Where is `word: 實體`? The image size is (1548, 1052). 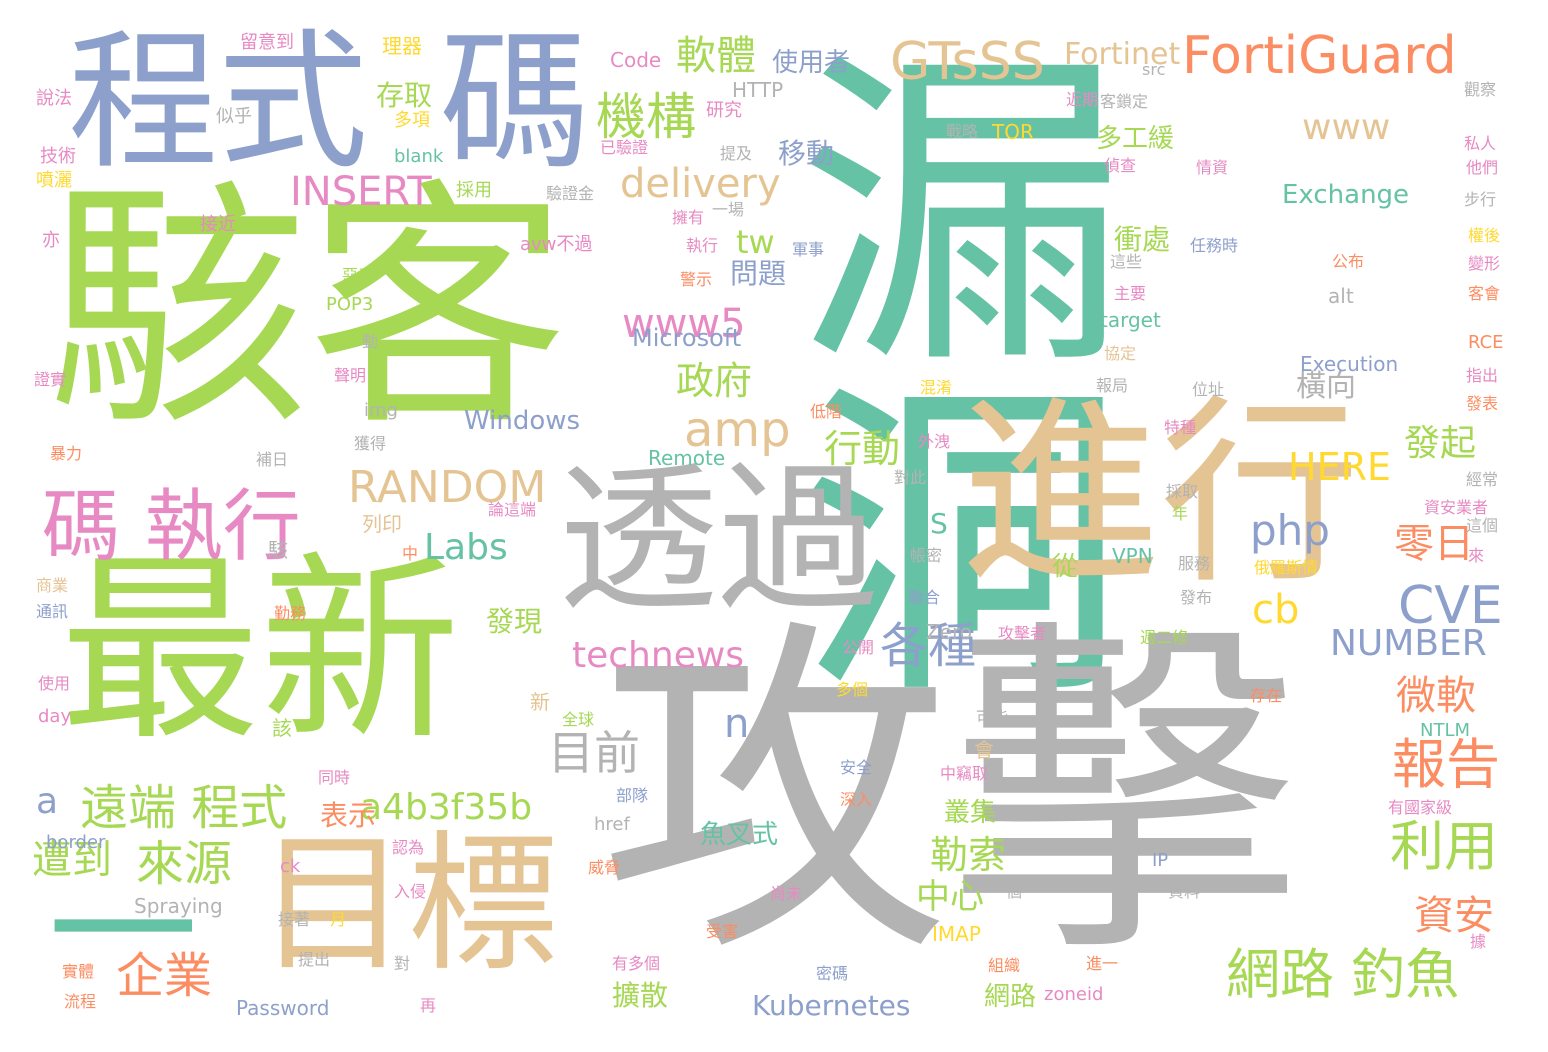
word: 實體 is located at coordinates (78, 971).